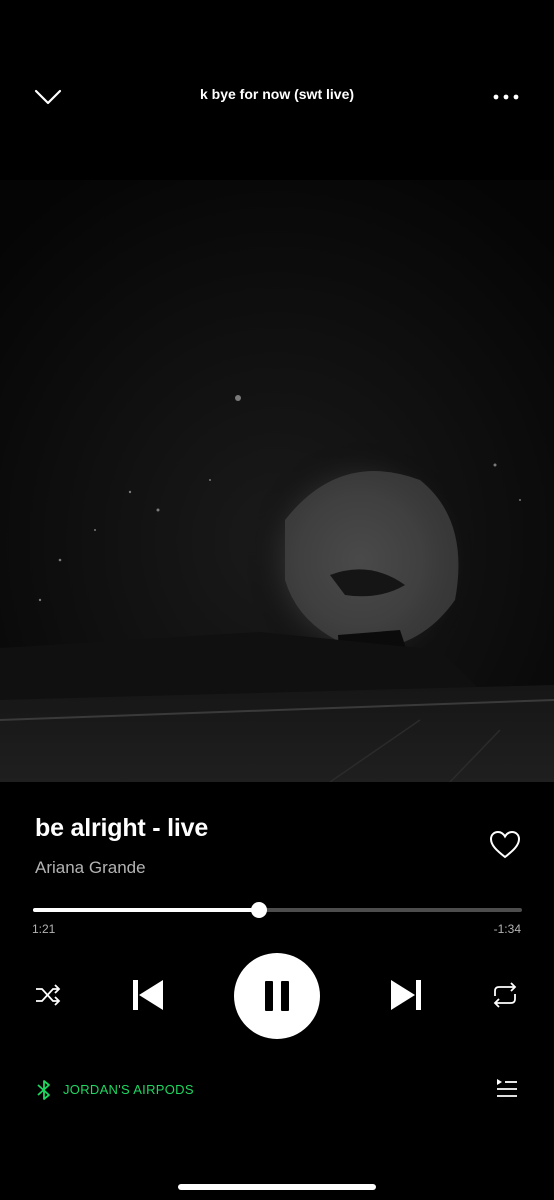  I want to click on elapsed-time: 1:21, so click(44, 929).